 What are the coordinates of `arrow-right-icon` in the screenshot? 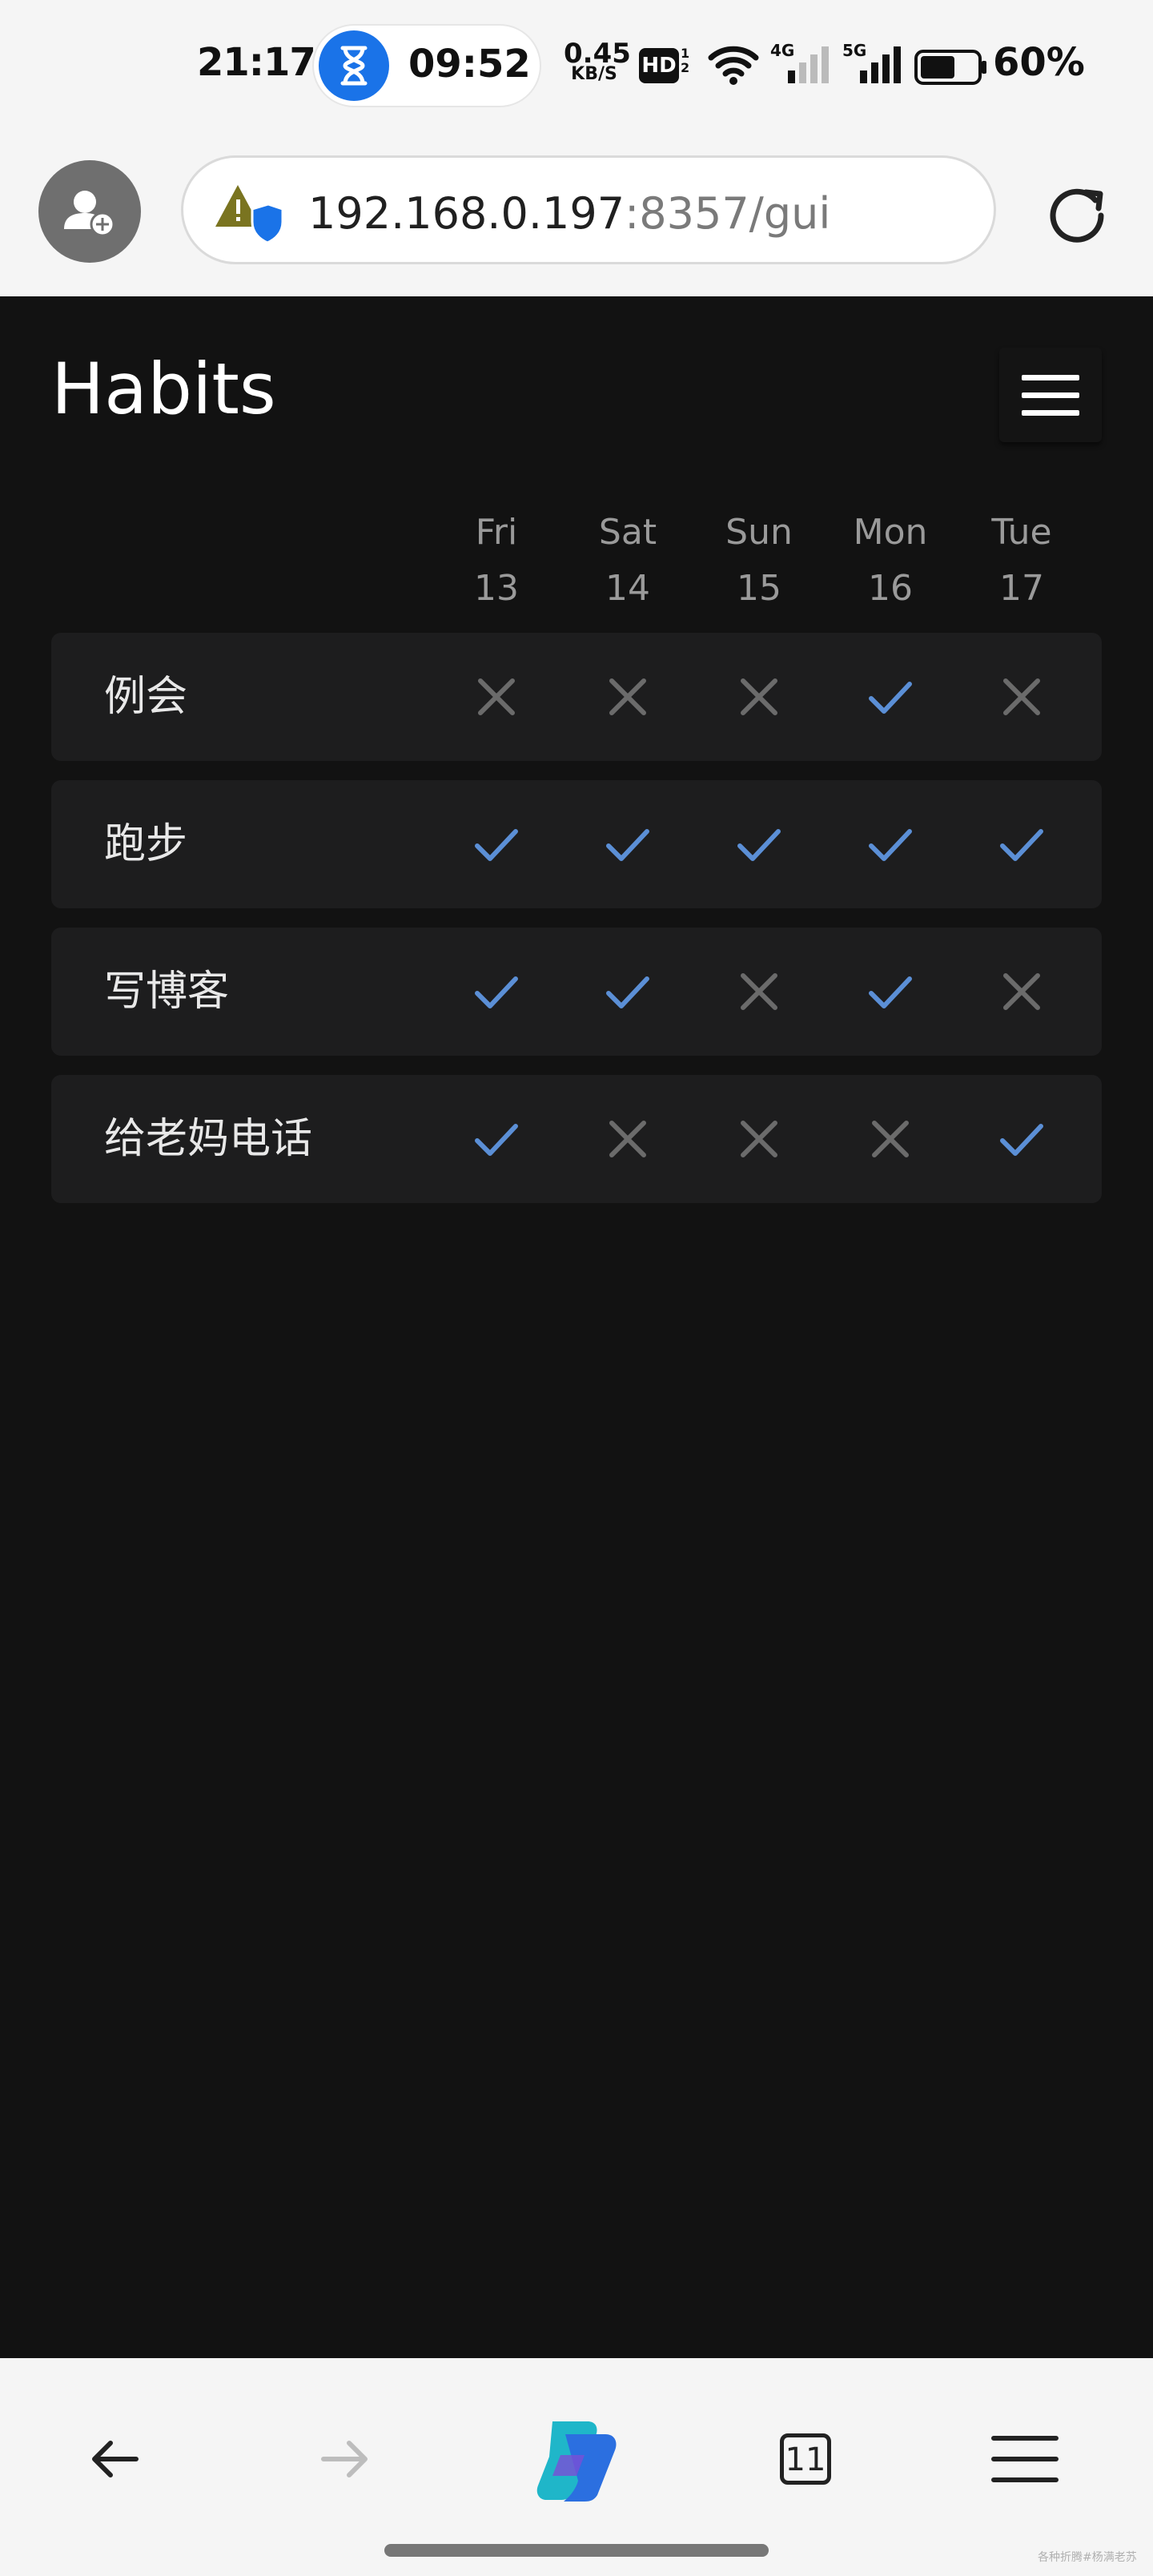 It's located at (344, 2459).